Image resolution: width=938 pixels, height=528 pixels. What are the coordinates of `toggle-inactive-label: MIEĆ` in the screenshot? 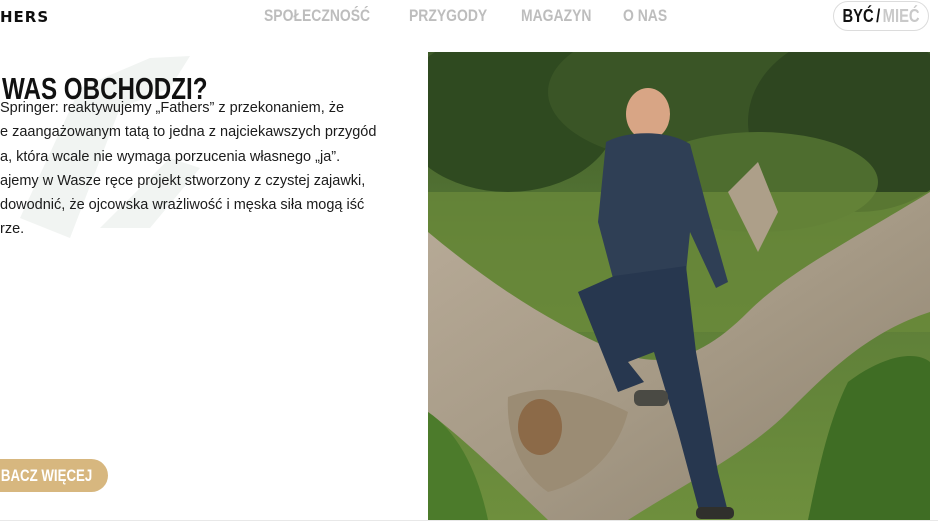 It's located at (901, 16).